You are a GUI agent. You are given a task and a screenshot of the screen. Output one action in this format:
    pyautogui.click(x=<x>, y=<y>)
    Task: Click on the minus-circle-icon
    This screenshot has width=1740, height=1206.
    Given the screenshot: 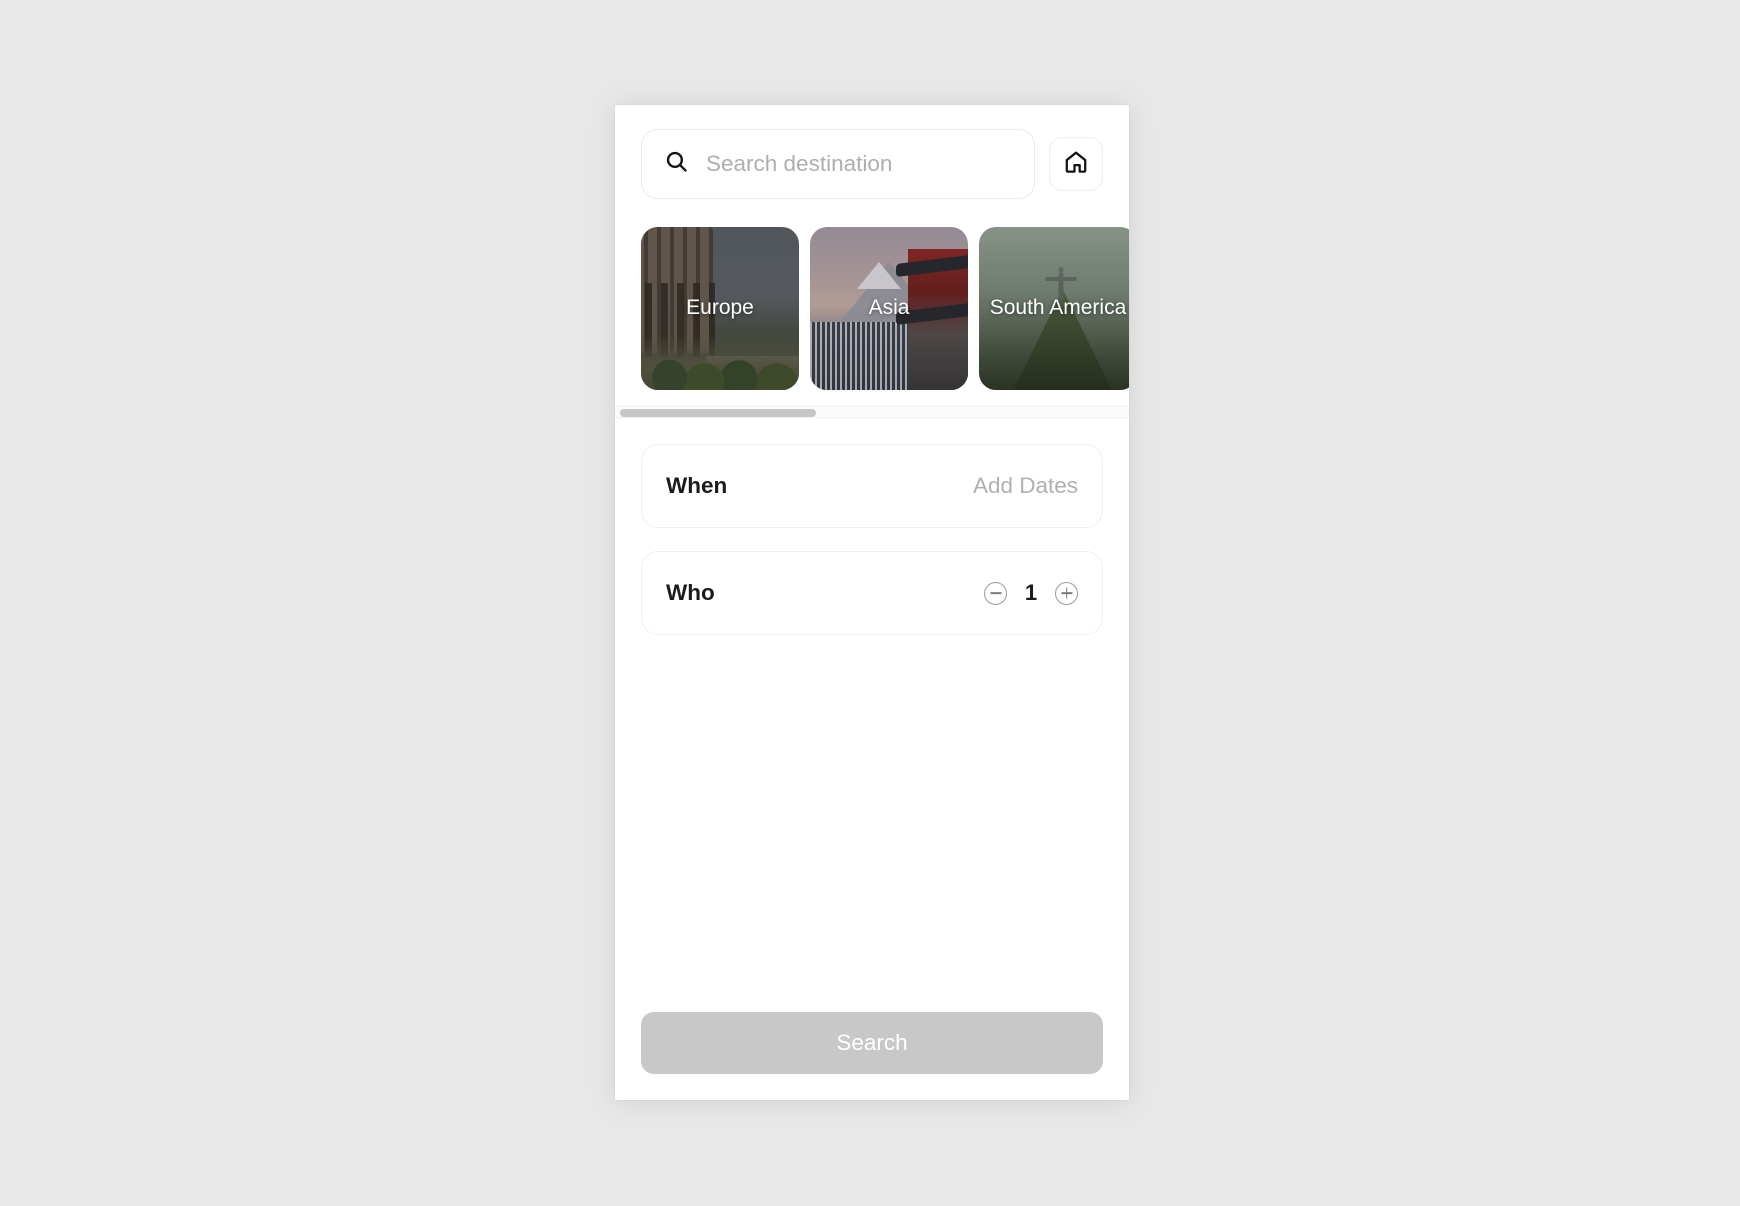 What is the action you would take?
    pyautogui.click(x=995, y=593)
    